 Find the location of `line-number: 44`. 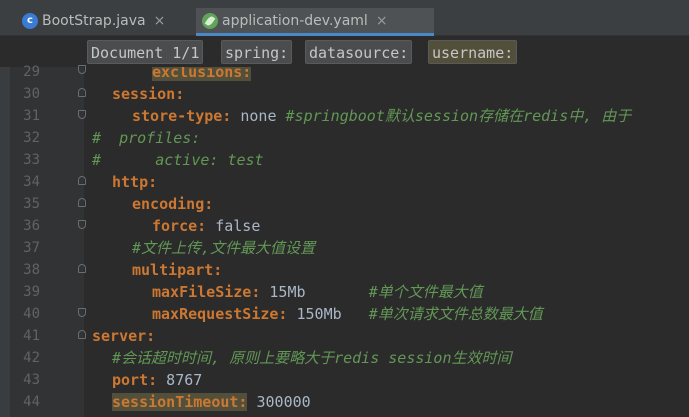

line-number: 44 is located at coordinates (31, 402).